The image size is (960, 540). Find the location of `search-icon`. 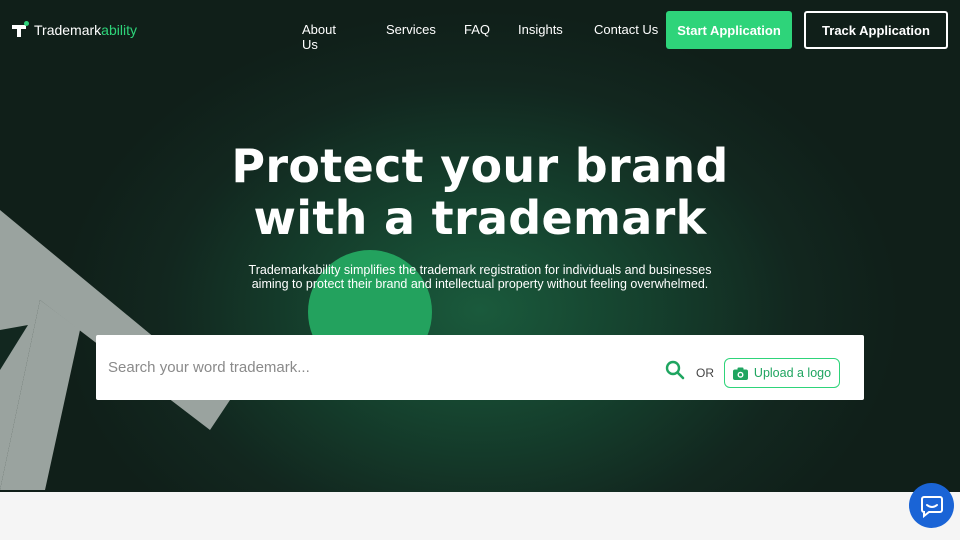

search-icon is located at coordinates (675, 370).